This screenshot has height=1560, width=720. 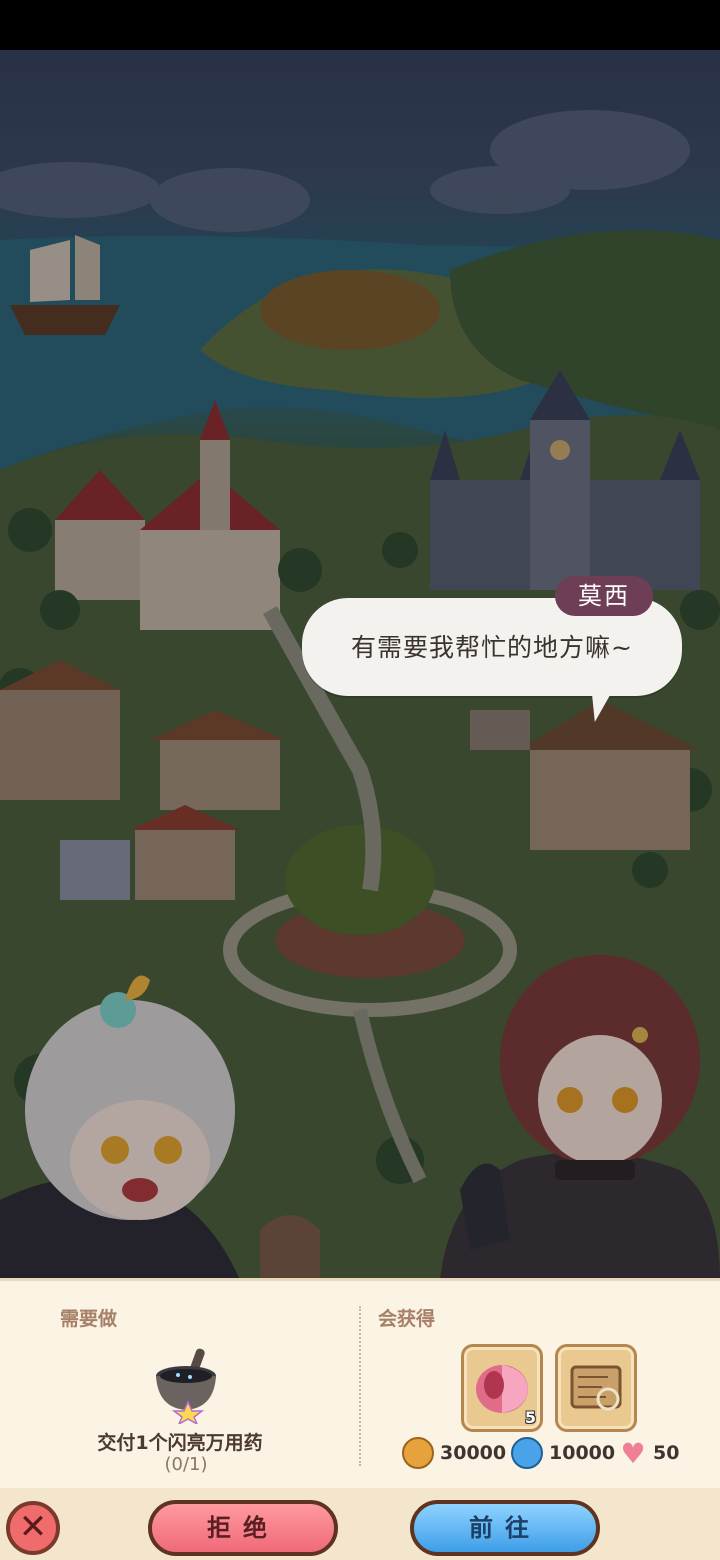 What do you see at coordinates (89, 1319) in the screenshot?
I see `need-to-do-label: 需要做` at bounding box center [89, 1319].